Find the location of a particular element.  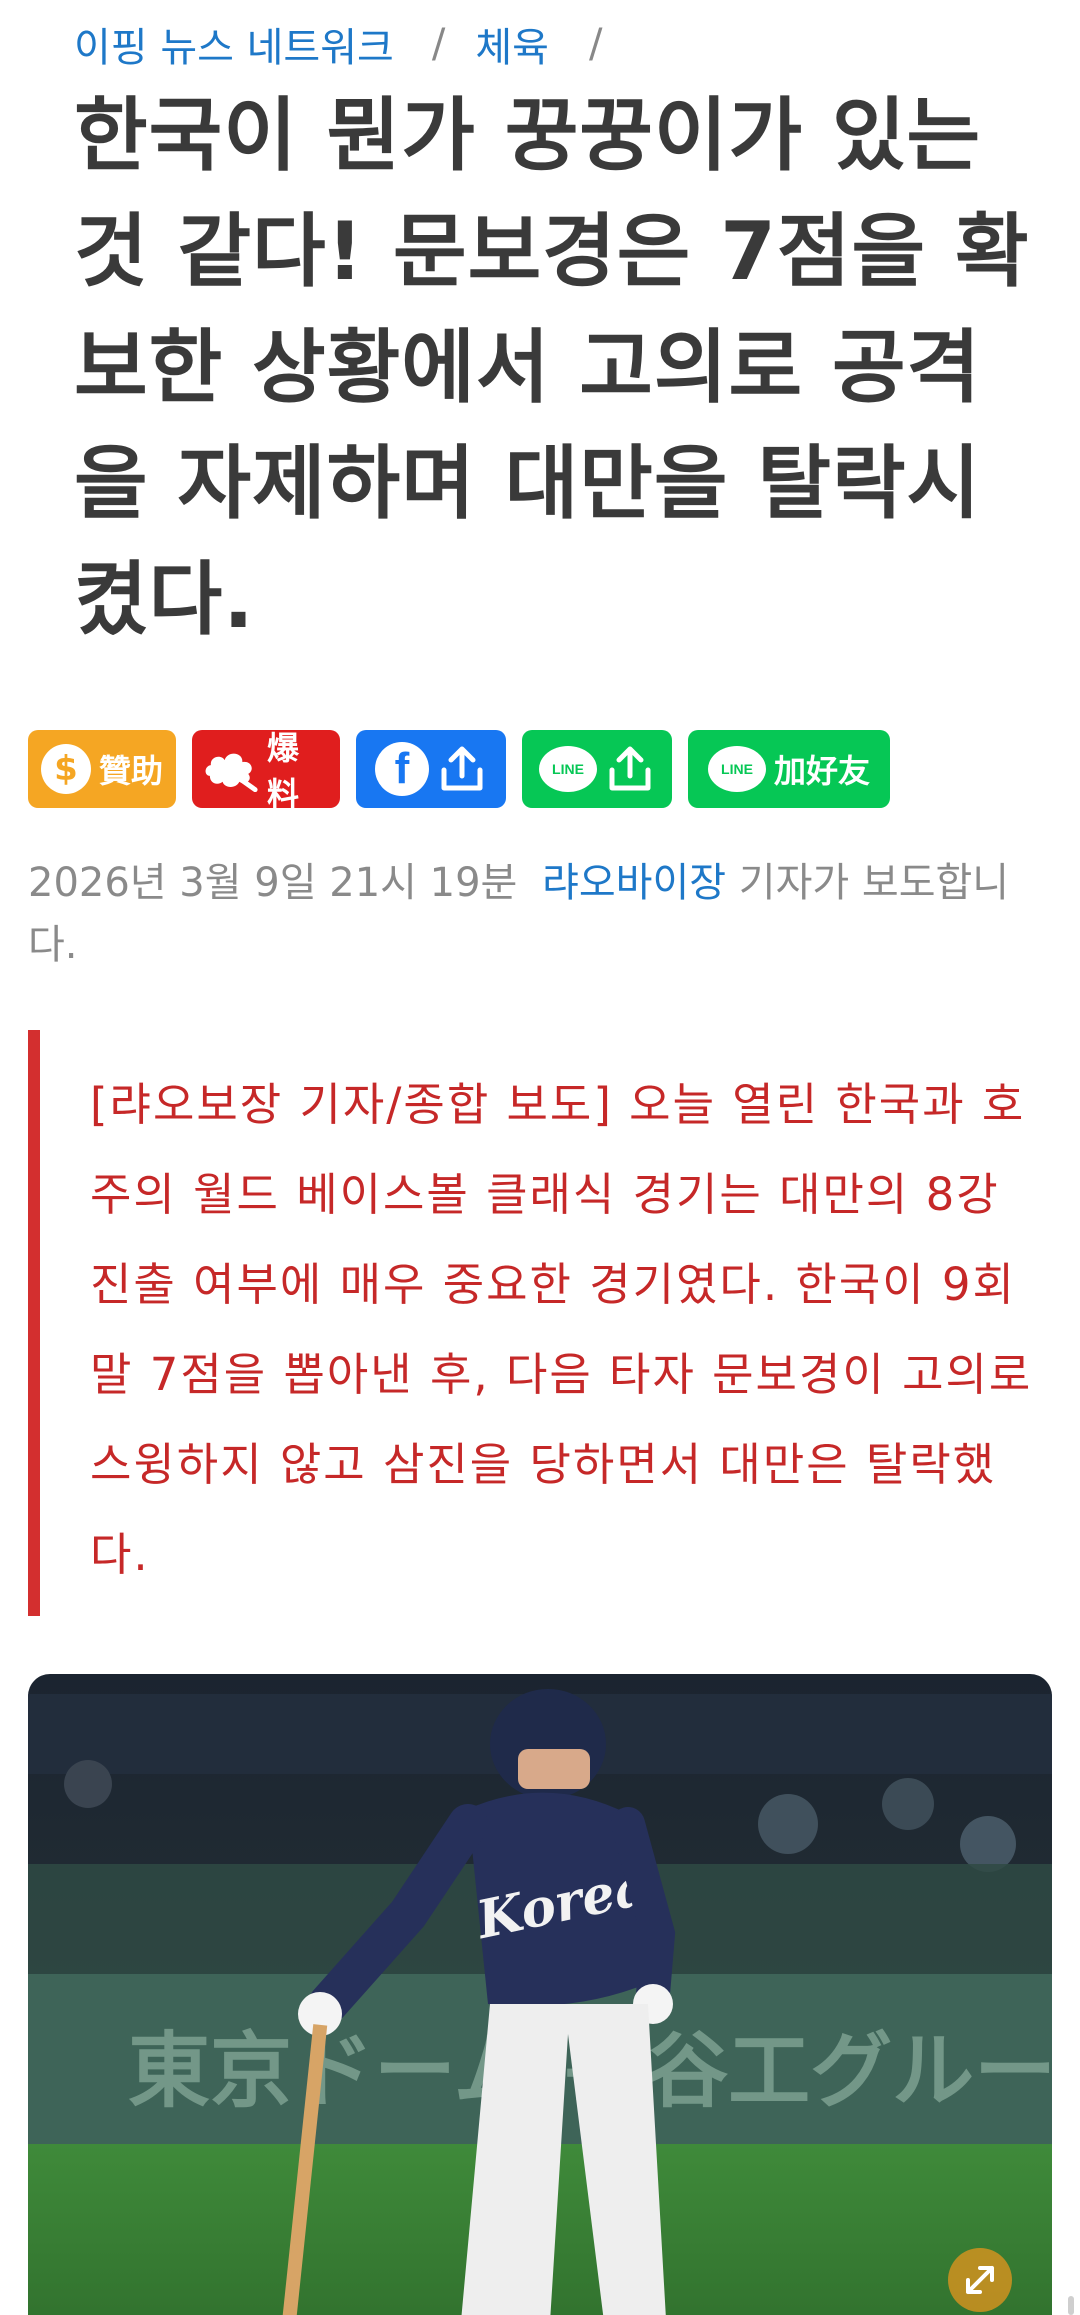

tip-button: $ 贊助 is located at coordinates (102, 769).